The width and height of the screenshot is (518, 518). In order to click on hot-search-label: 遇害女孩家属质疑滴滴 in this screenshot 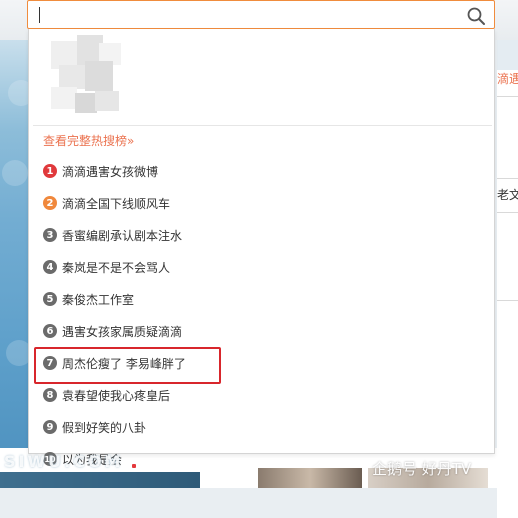, I will do `click(122, 331)`.